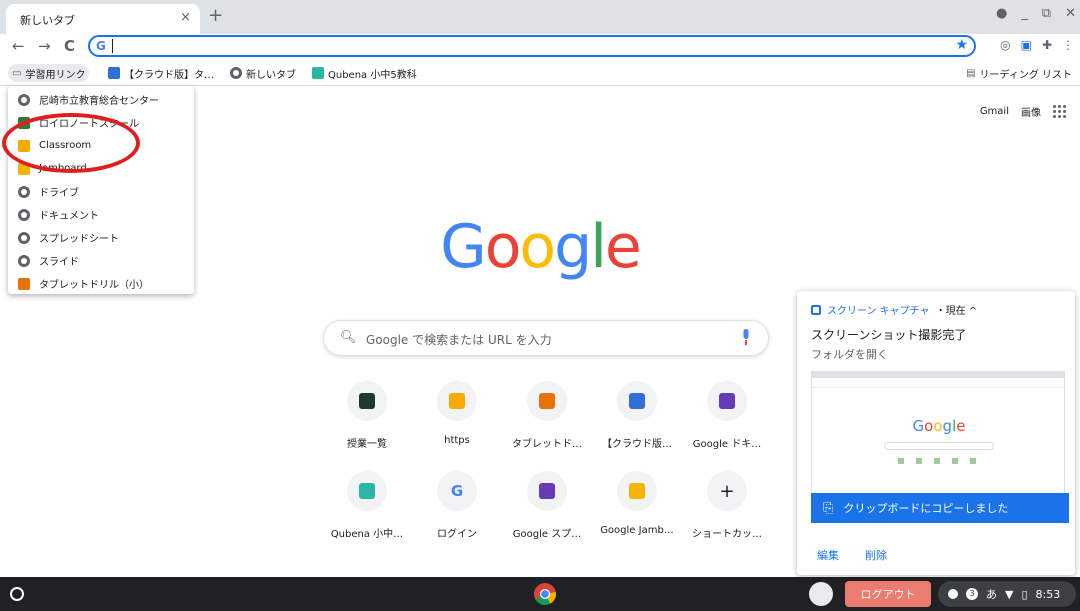  I want to click on bookmark-menu-item-label: スプレッドシート, so click(79, 239).